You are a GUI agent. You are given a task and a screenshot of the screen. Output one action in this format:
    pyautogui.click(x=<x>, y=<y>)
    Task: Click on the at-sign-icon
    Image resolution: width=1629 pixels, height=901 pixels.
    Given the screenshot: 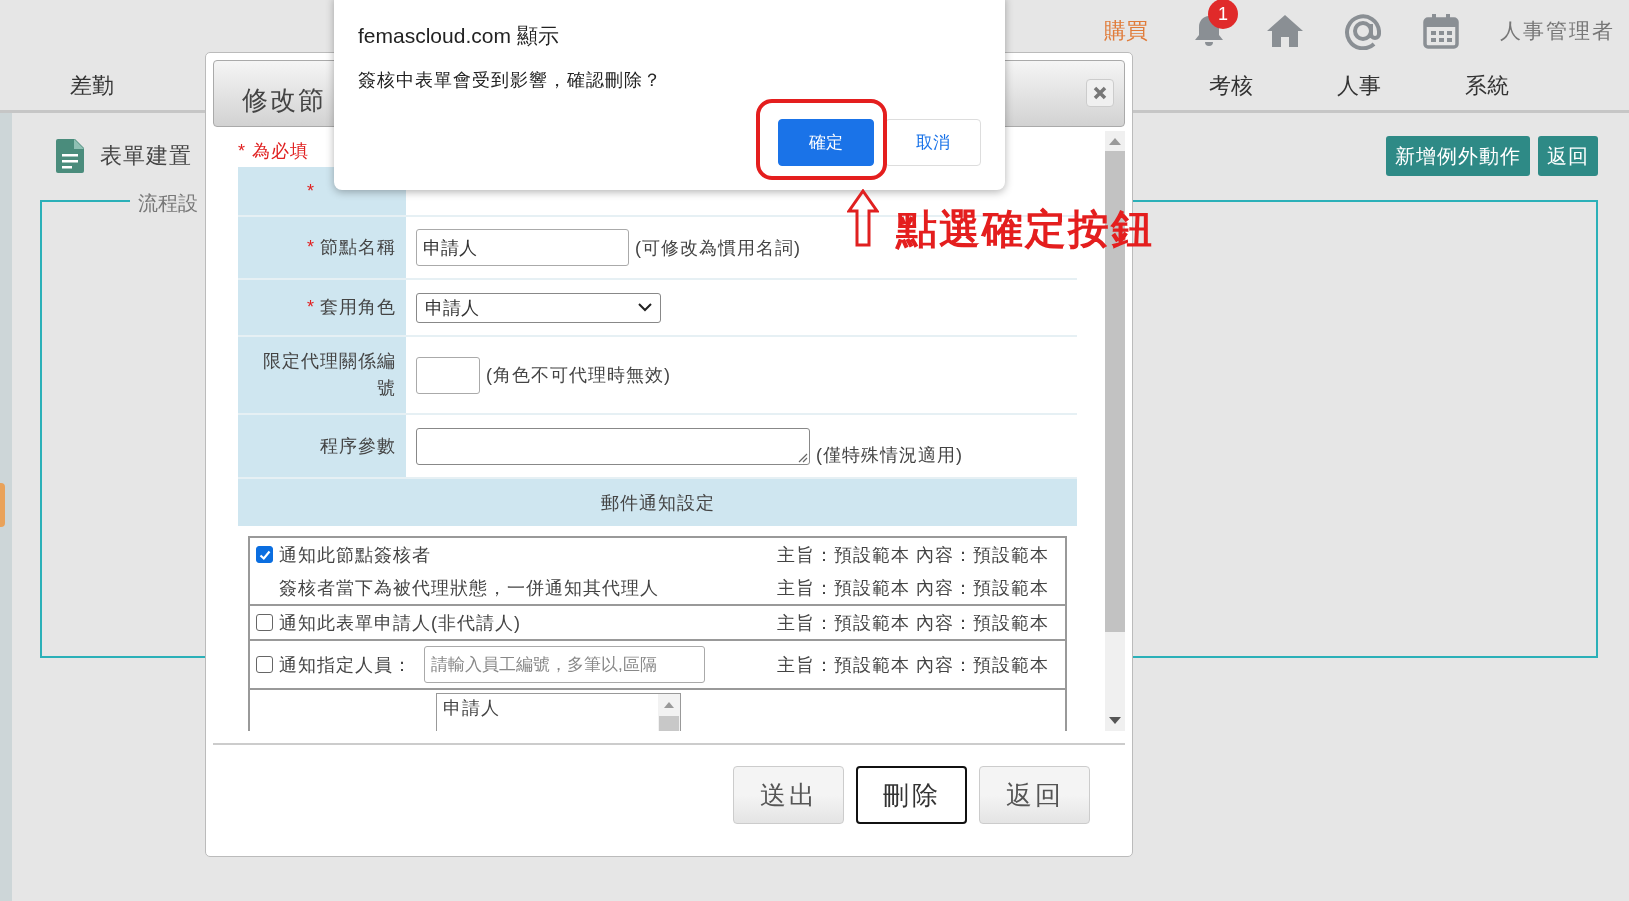 What is the action you would take?
    pyautogui.click(x=1363, y=31)
    